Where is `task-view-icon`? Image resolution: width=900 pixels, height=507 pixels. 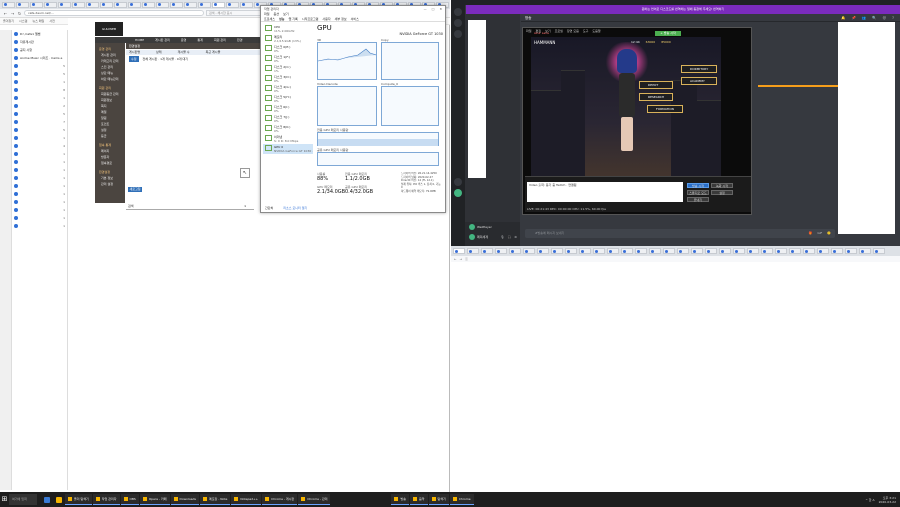
task-view-icon is located at coordinates (47, 499).